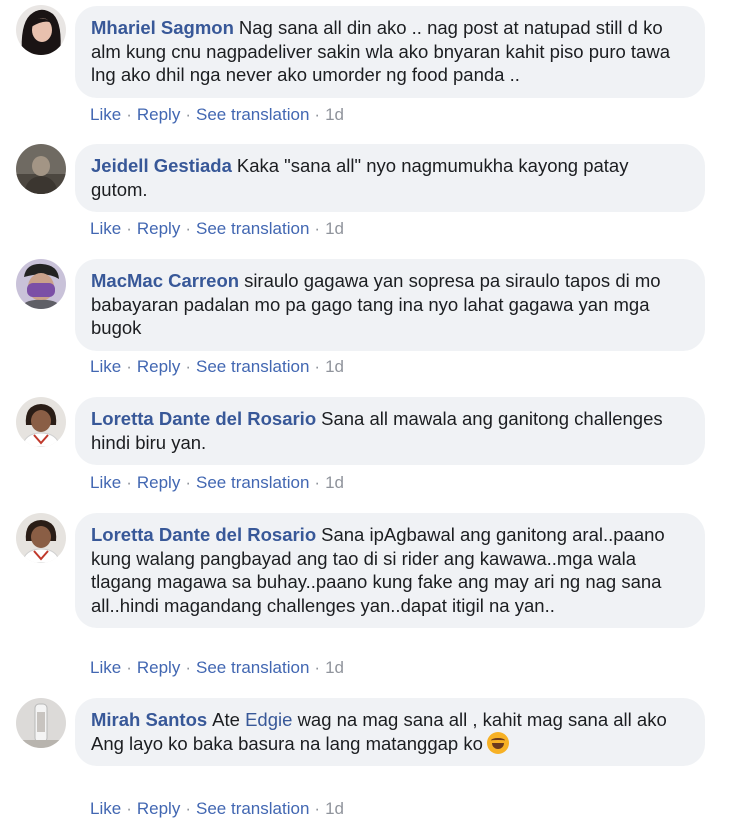 The image size is (750, 829). Describe the element at coordinates (162, 27) in the screenshot. I see `comment-author: Mhariel Sagmon` at that location.